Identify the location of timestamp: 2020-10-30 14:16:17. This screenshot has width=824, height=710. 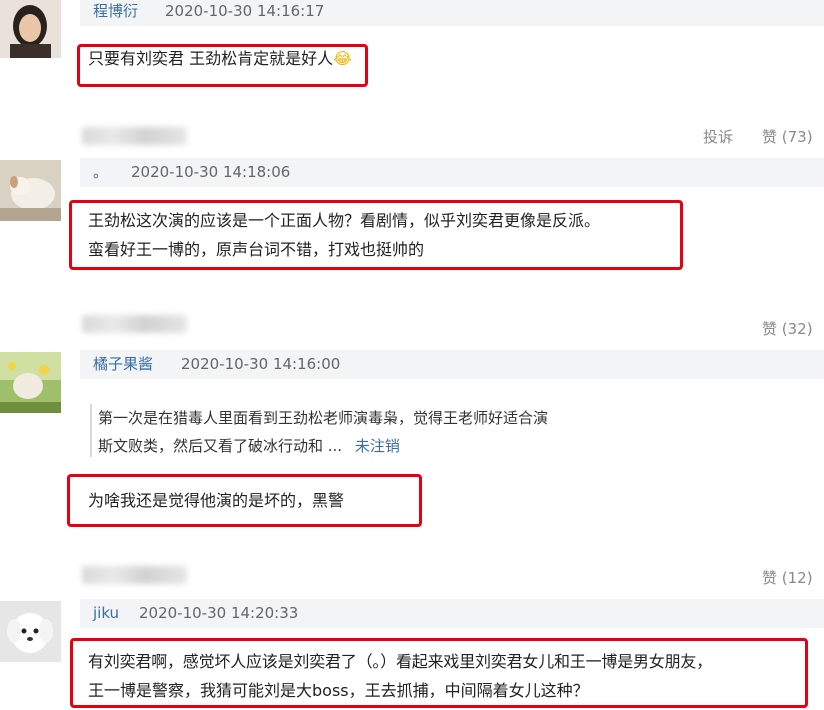
(245, 11).